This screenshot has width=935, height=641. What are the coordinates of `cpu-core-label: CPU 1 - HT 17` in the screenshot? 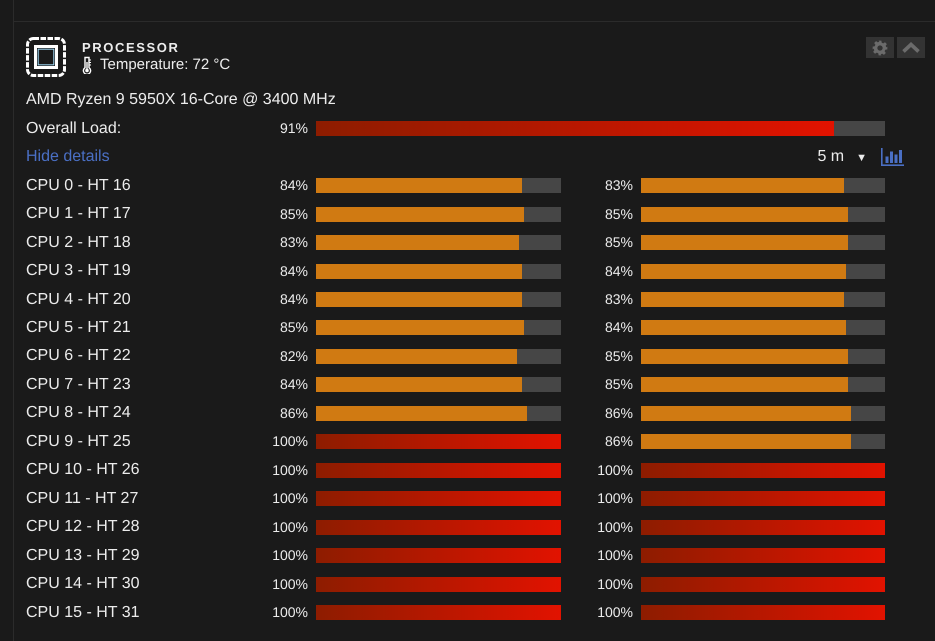 It's located at (79, 214).